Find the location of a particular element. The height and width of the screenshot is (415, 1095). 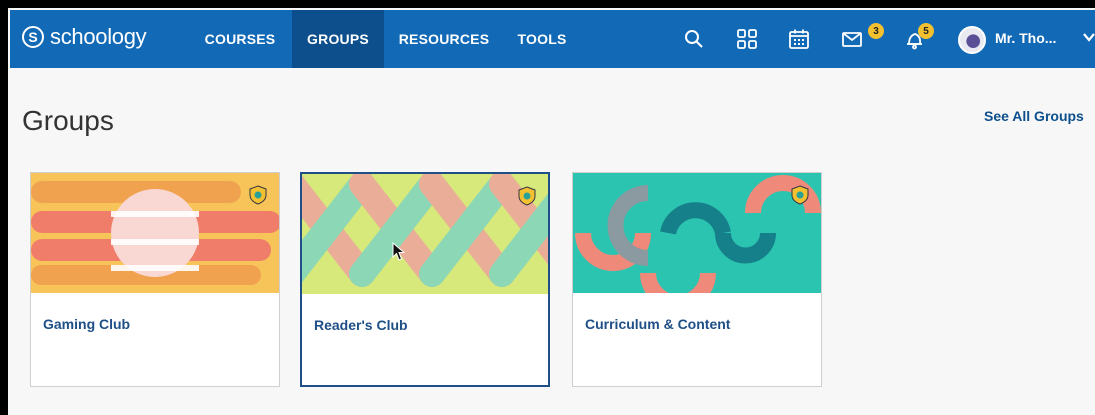

search-icon is located at coordinates (694, 39).